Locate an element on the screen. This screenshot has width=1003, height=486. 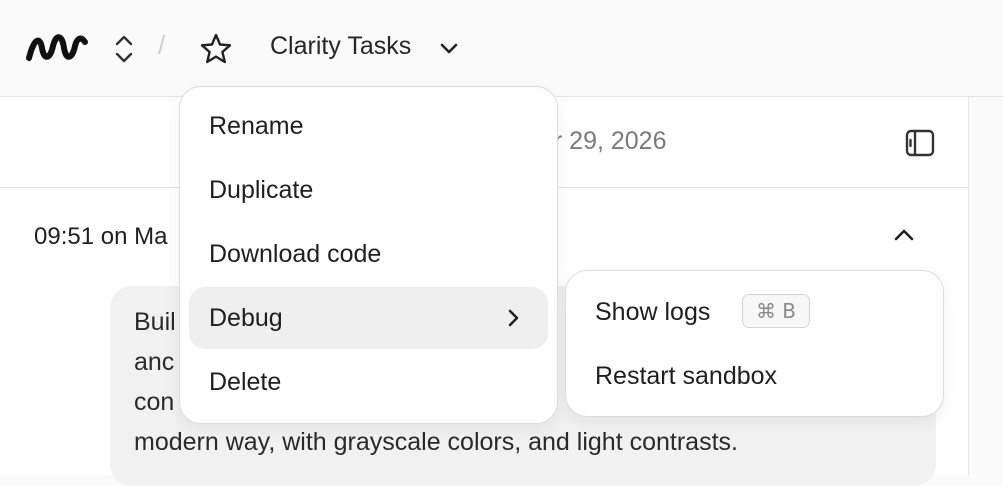
menu-item-label: Duplicate is located at coordinates (261, 190).